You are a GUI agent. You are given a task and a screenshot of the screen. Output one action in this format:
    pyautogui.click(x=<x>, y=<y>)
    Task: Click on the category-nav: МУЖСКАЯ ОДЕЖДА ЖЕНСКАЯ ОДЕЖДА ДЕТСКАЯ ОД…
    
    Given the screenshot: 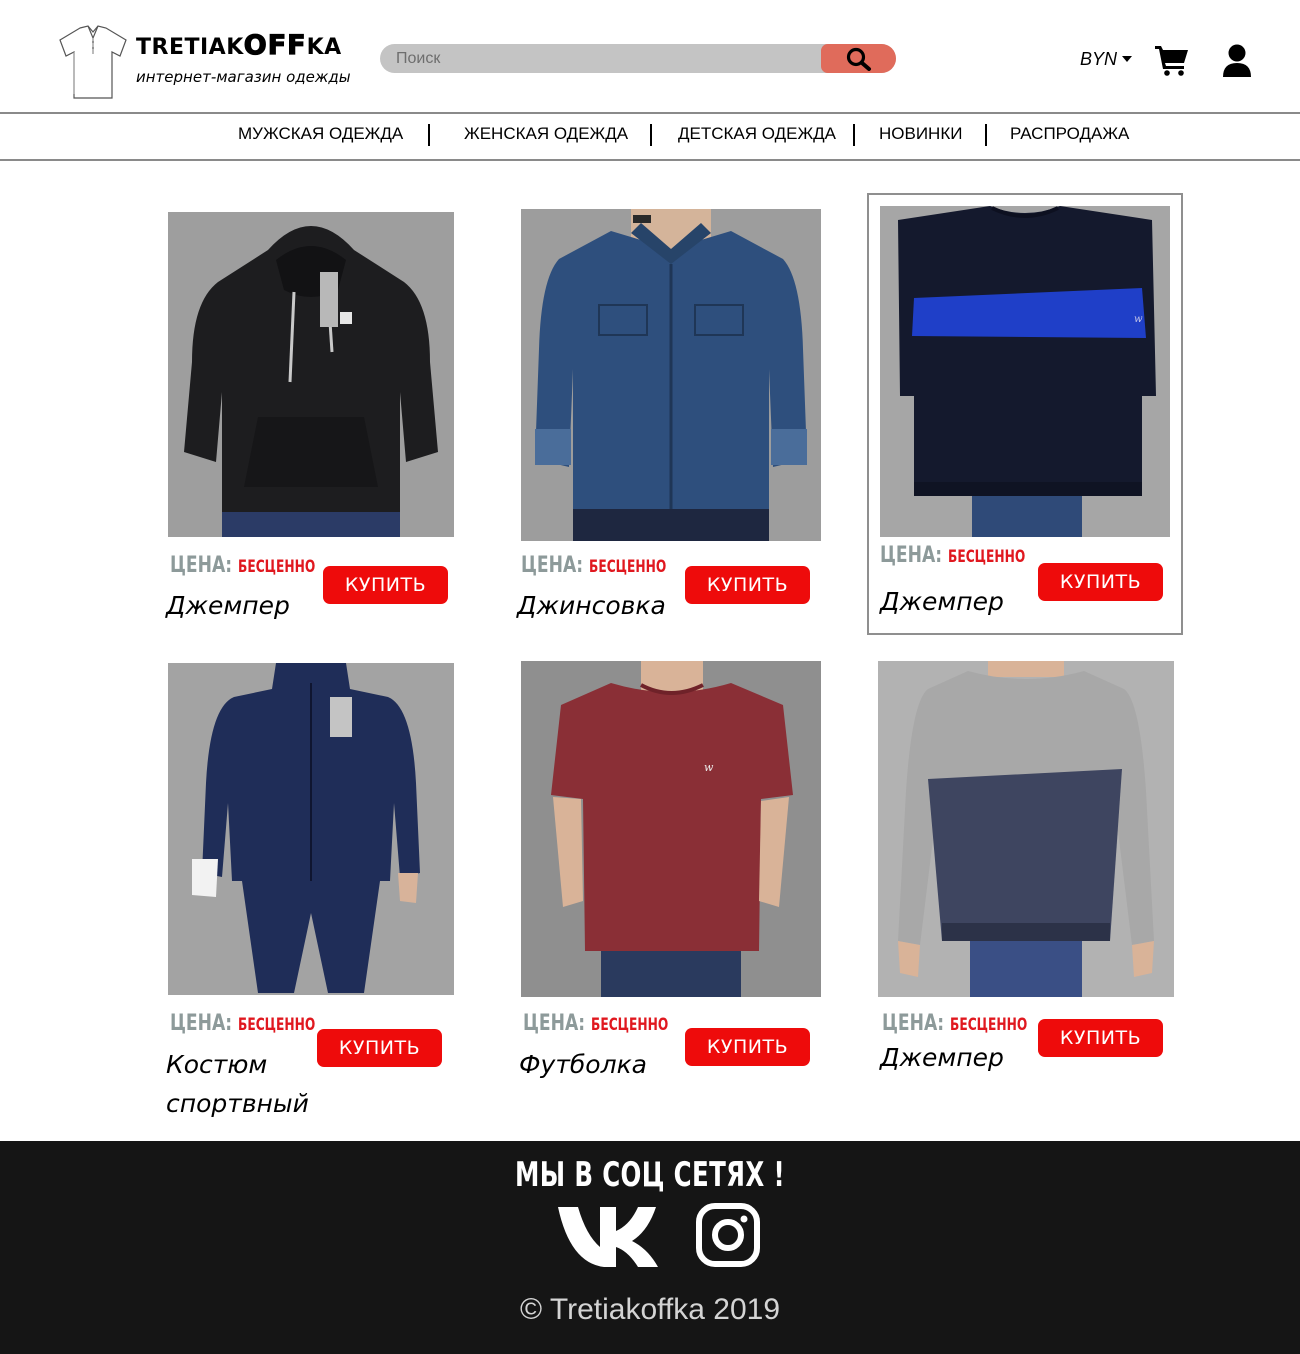 What is the action you would take?
    pyautogui.click(x=650, y=137)
    